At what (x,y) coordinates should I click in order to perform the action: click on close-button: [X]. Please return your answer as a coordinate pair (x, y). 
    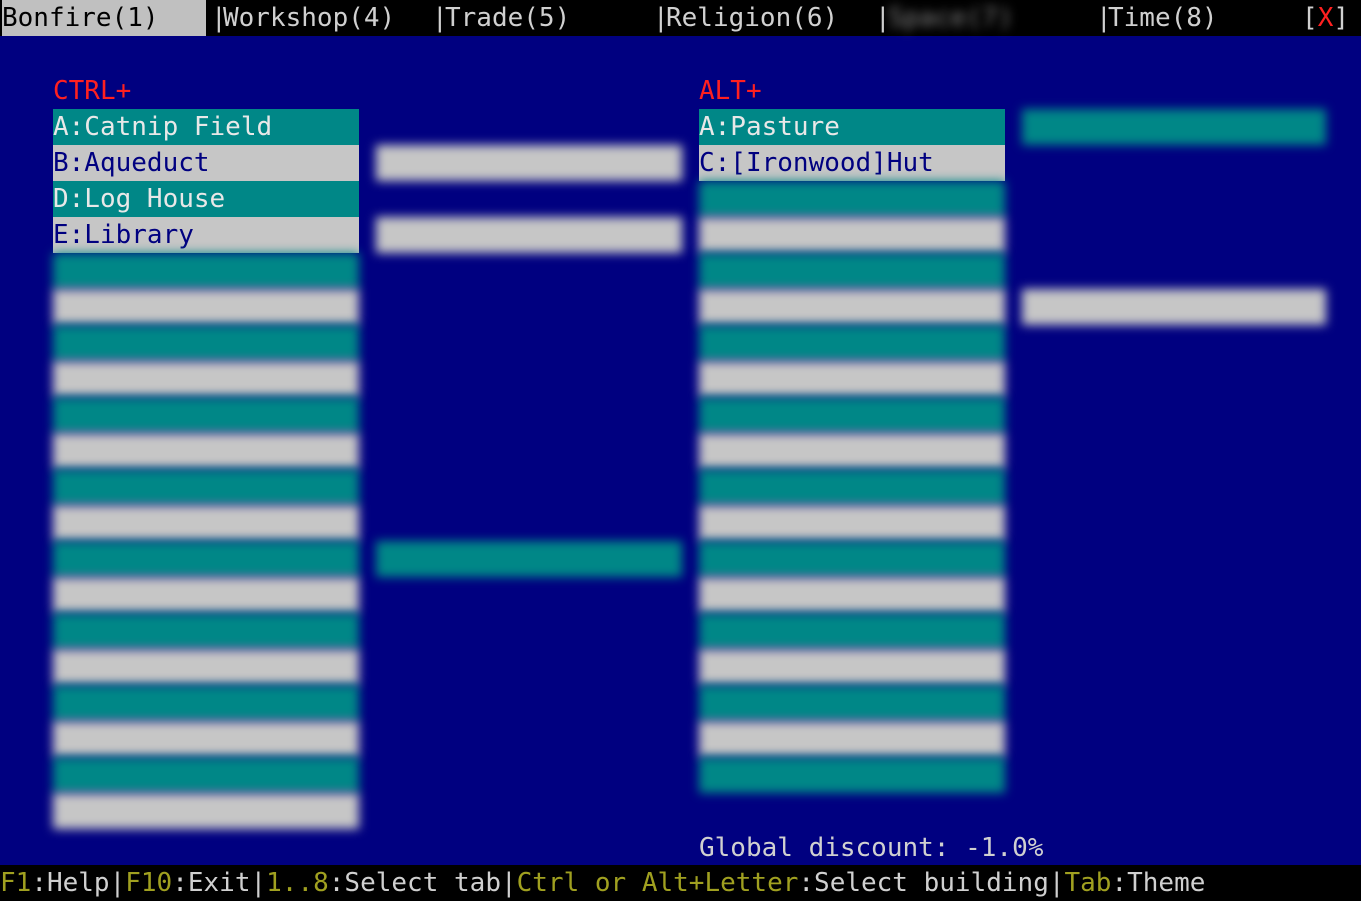
    Looking at the image, I should click on (1325, 18).